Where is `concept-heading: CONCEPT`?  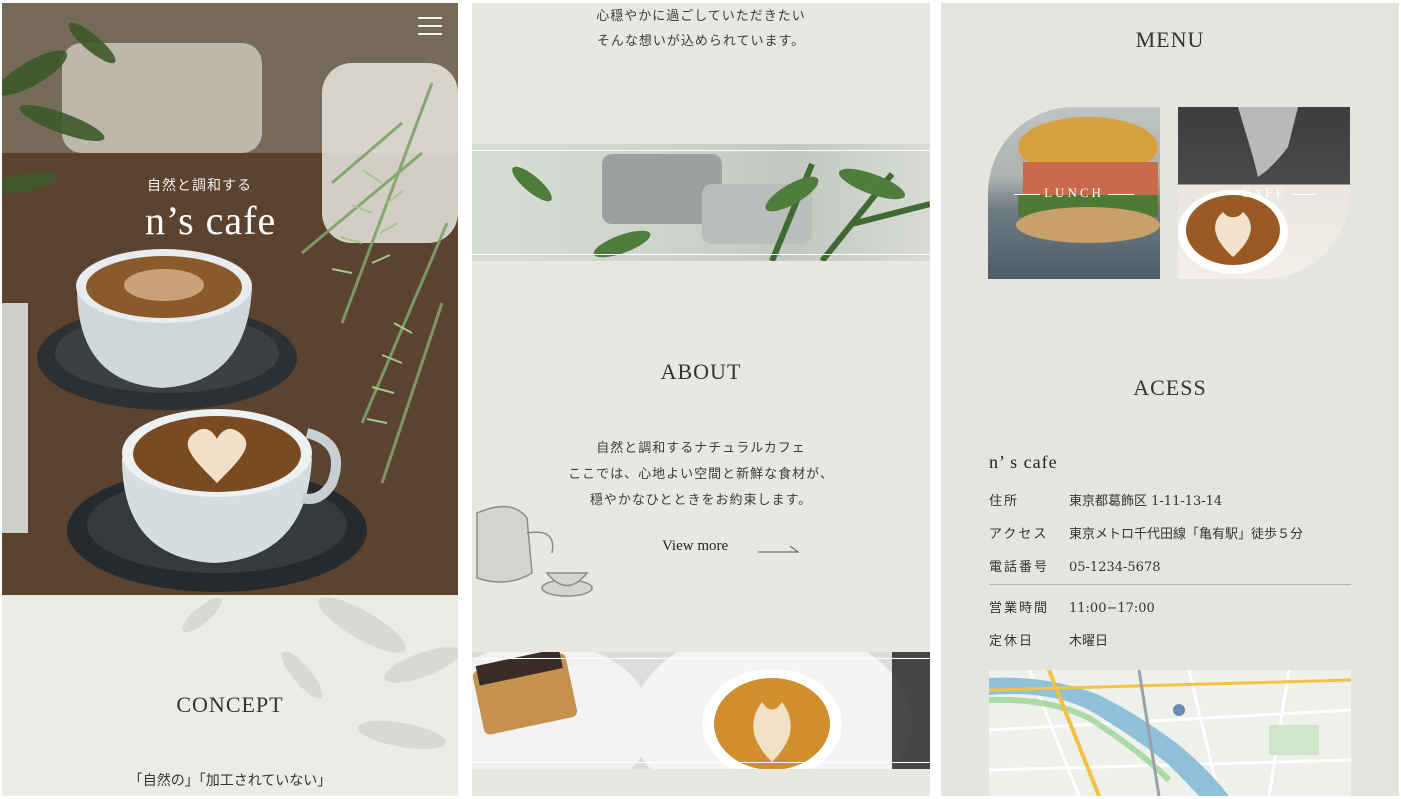
concept-heading: CONCEPT is located at coordinates (230, 704).